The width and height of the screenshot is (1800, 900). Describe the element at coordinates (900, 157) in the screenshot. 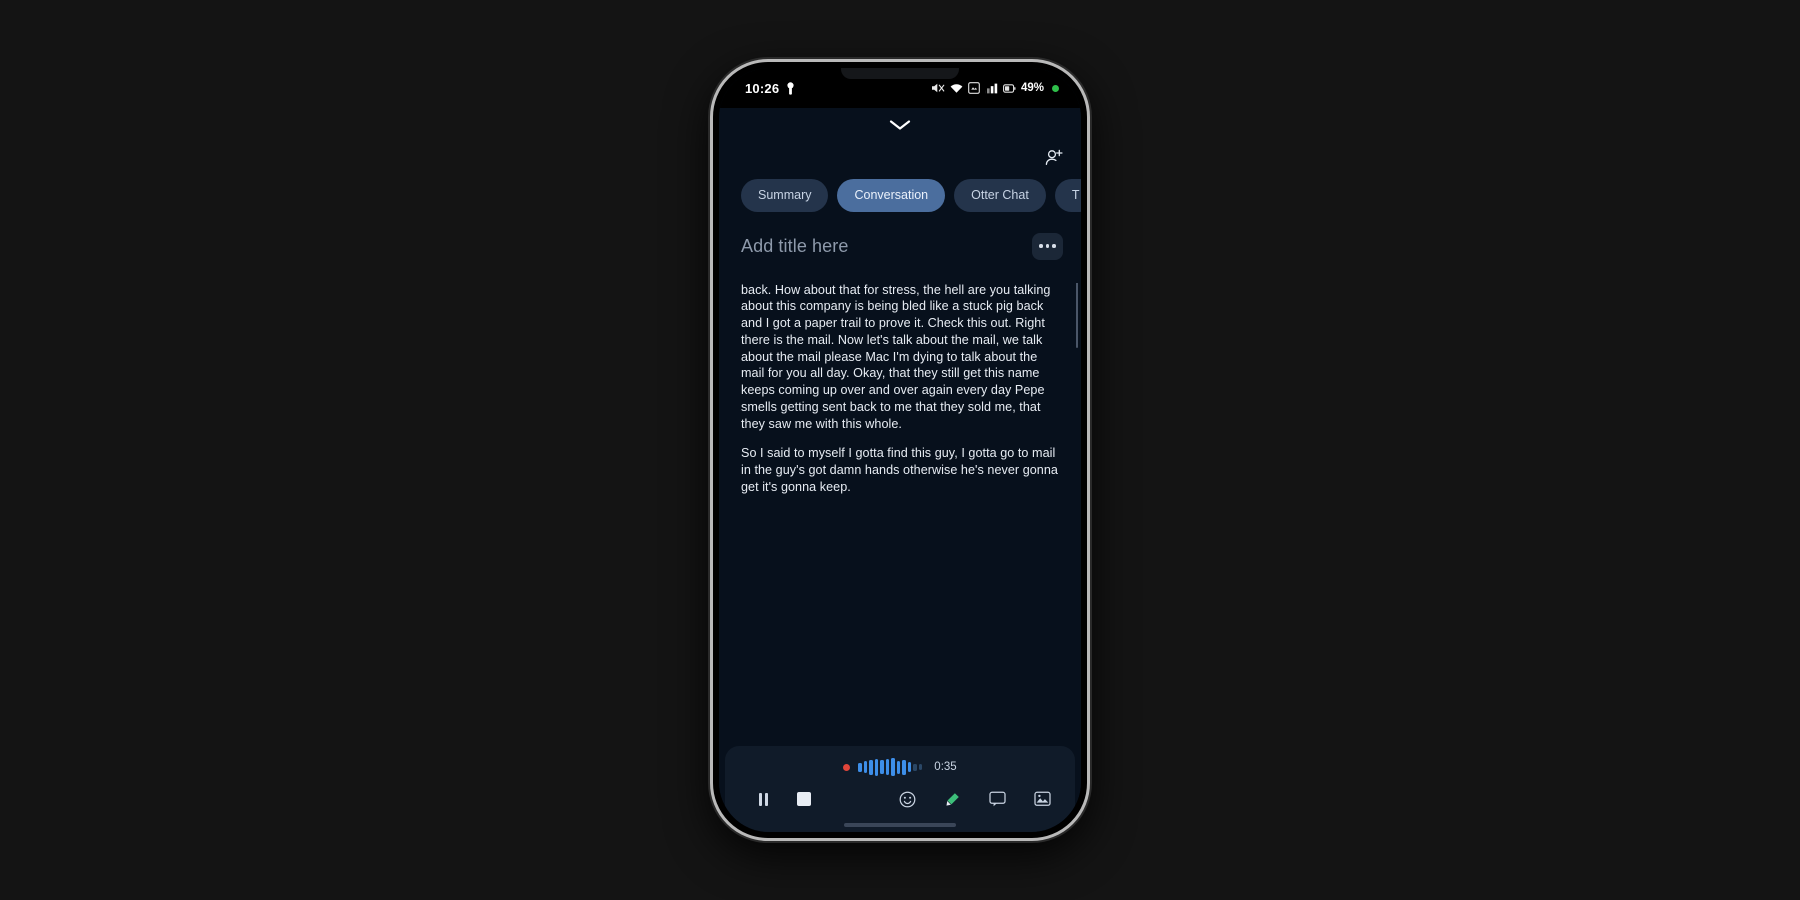

I see `add-people-row` at that location.